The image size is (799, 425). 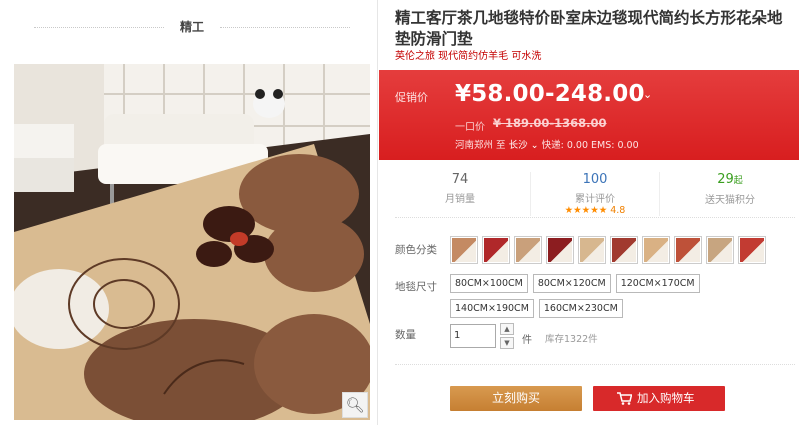 I want to click on size-option-160x230: 160CM×230CM, so click(x=580, y=308).